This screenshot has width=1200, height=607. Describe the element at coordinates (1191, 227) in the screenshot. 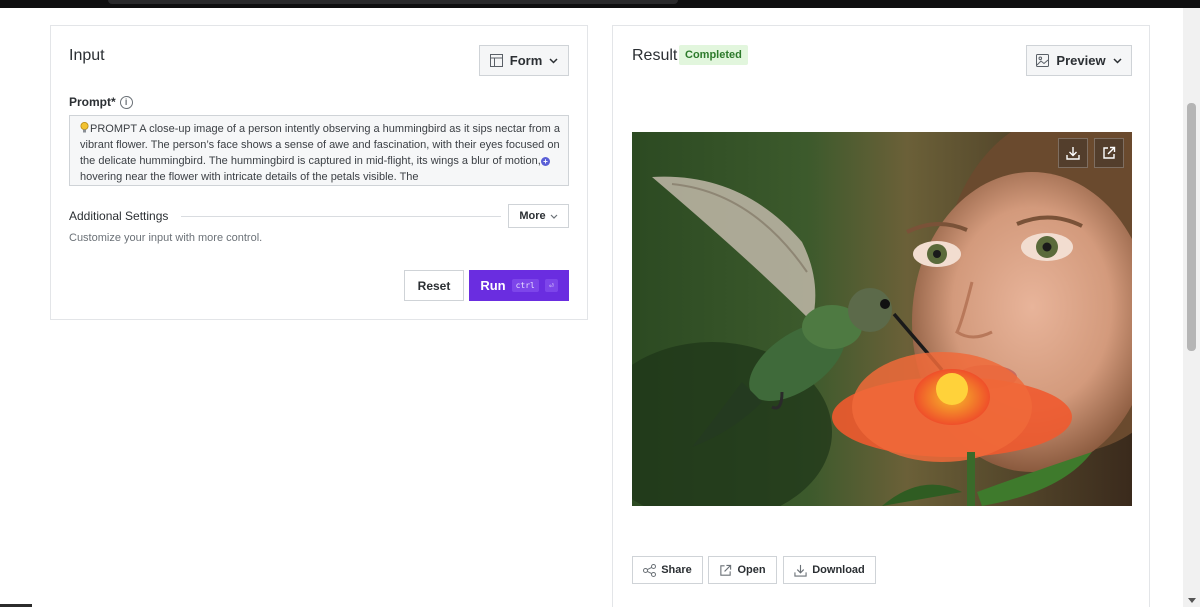

I see `scrollbar-thumb` at that location.